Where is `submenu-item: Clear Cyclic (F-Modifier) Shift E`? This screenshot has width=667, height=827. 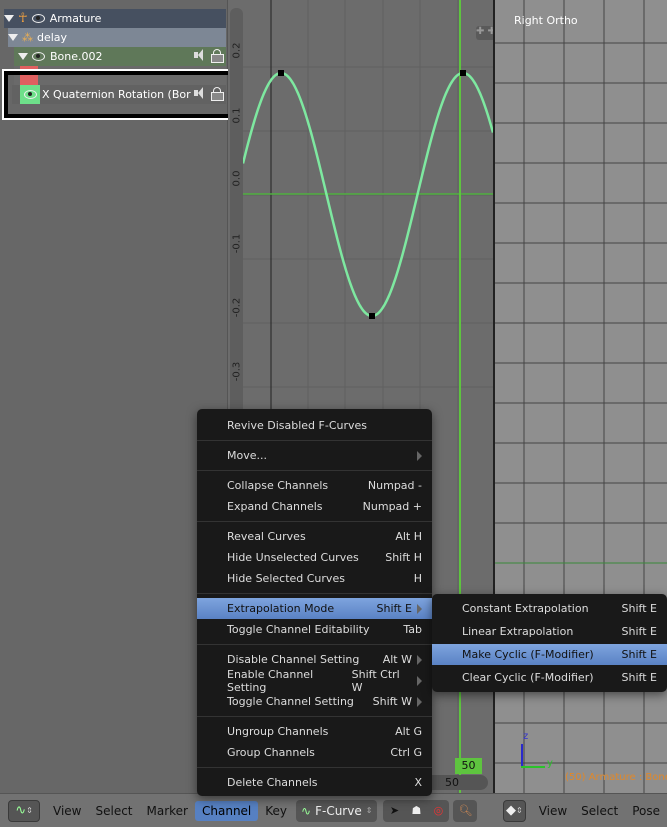
submenu-item: Clear Cyclic (F-Modifier) Shift E is located at coordinates (549, 677).